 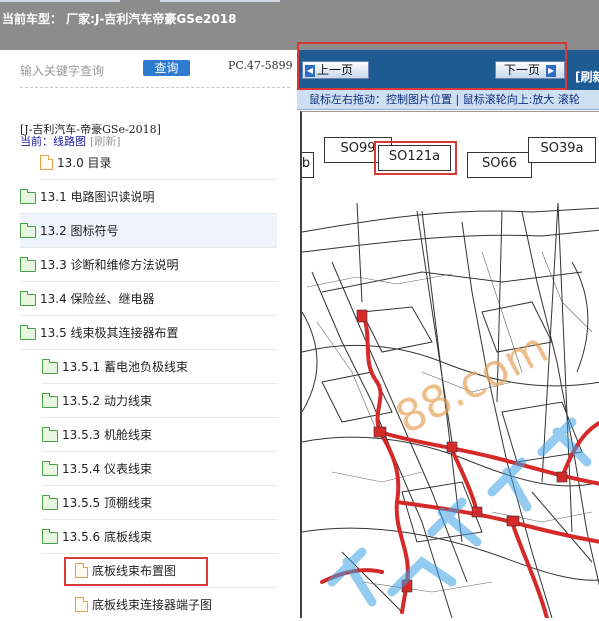 What do you see at coordinates (158, 163) in the screenshot?
I see `tree-item-contents: 13.0 目录` at bounding box center [158, 163].